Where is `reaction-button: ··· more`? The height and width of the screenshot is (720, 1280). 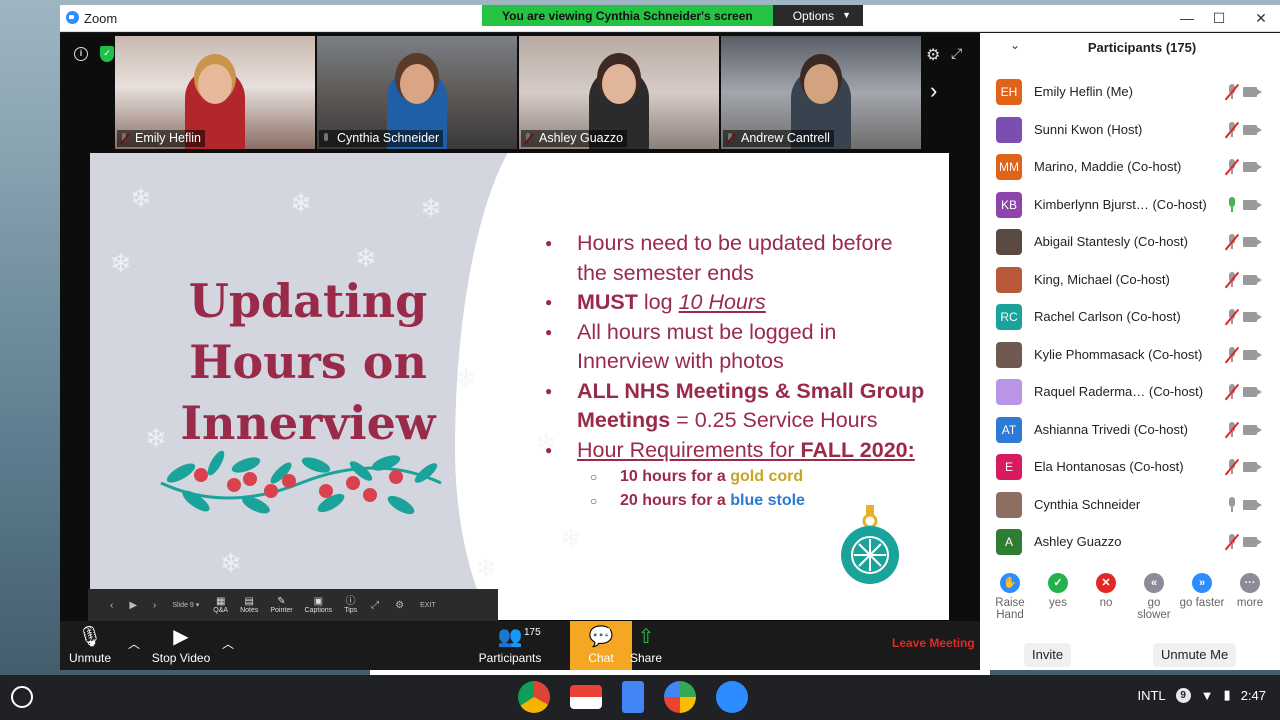 reaction-button: ··· more is located at coordinates (1250, 603).